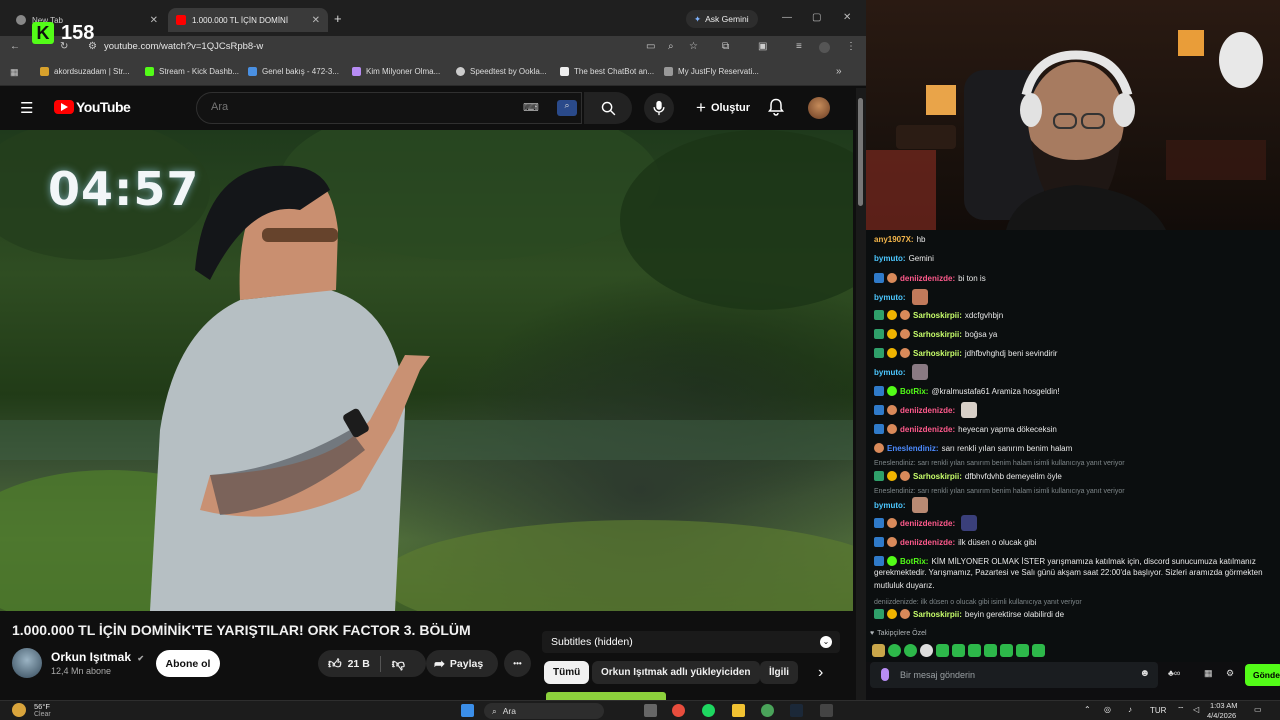  What do you see at coordinates (359, 664) in the screenshot?
I see `like-count: 21 B` at bounding box center [359, 664].